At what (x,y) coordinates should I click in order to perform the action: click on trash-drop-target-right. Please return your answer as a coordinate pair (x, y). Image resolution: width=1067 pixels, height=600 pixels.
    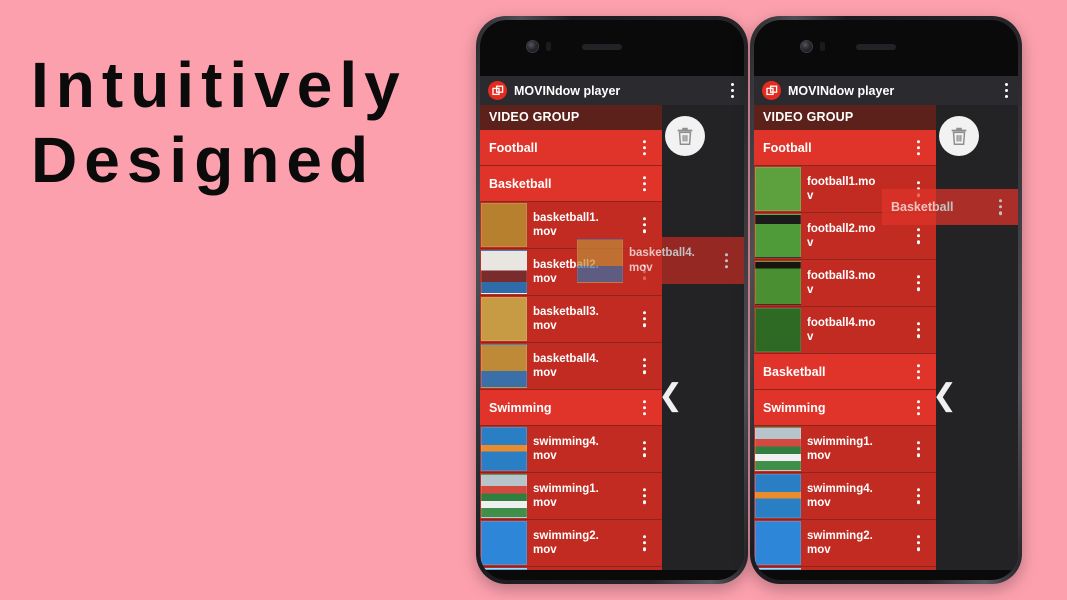
    Looking at the image, I should click on (959, 136).